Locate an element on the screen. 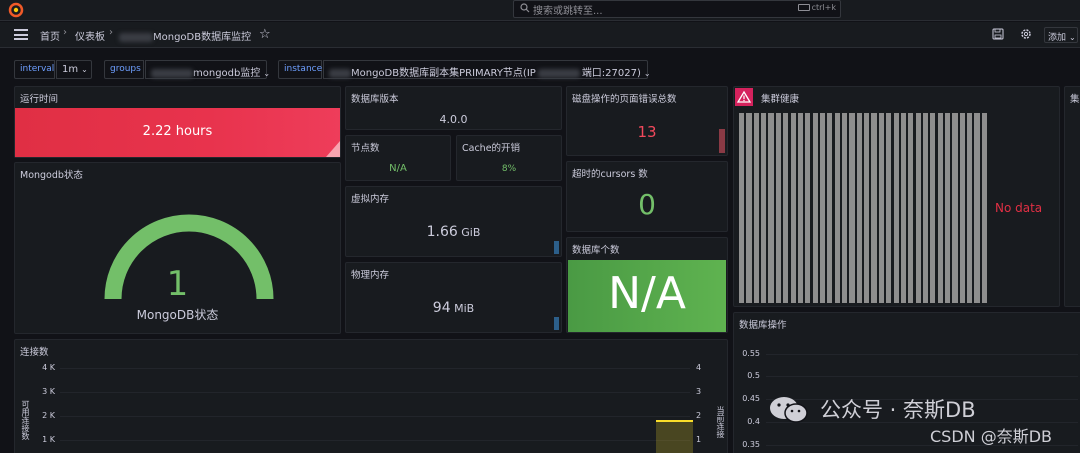 The height and width of the screenshot is (453, 1080). menu-icon is located at coordinates (21, 34).